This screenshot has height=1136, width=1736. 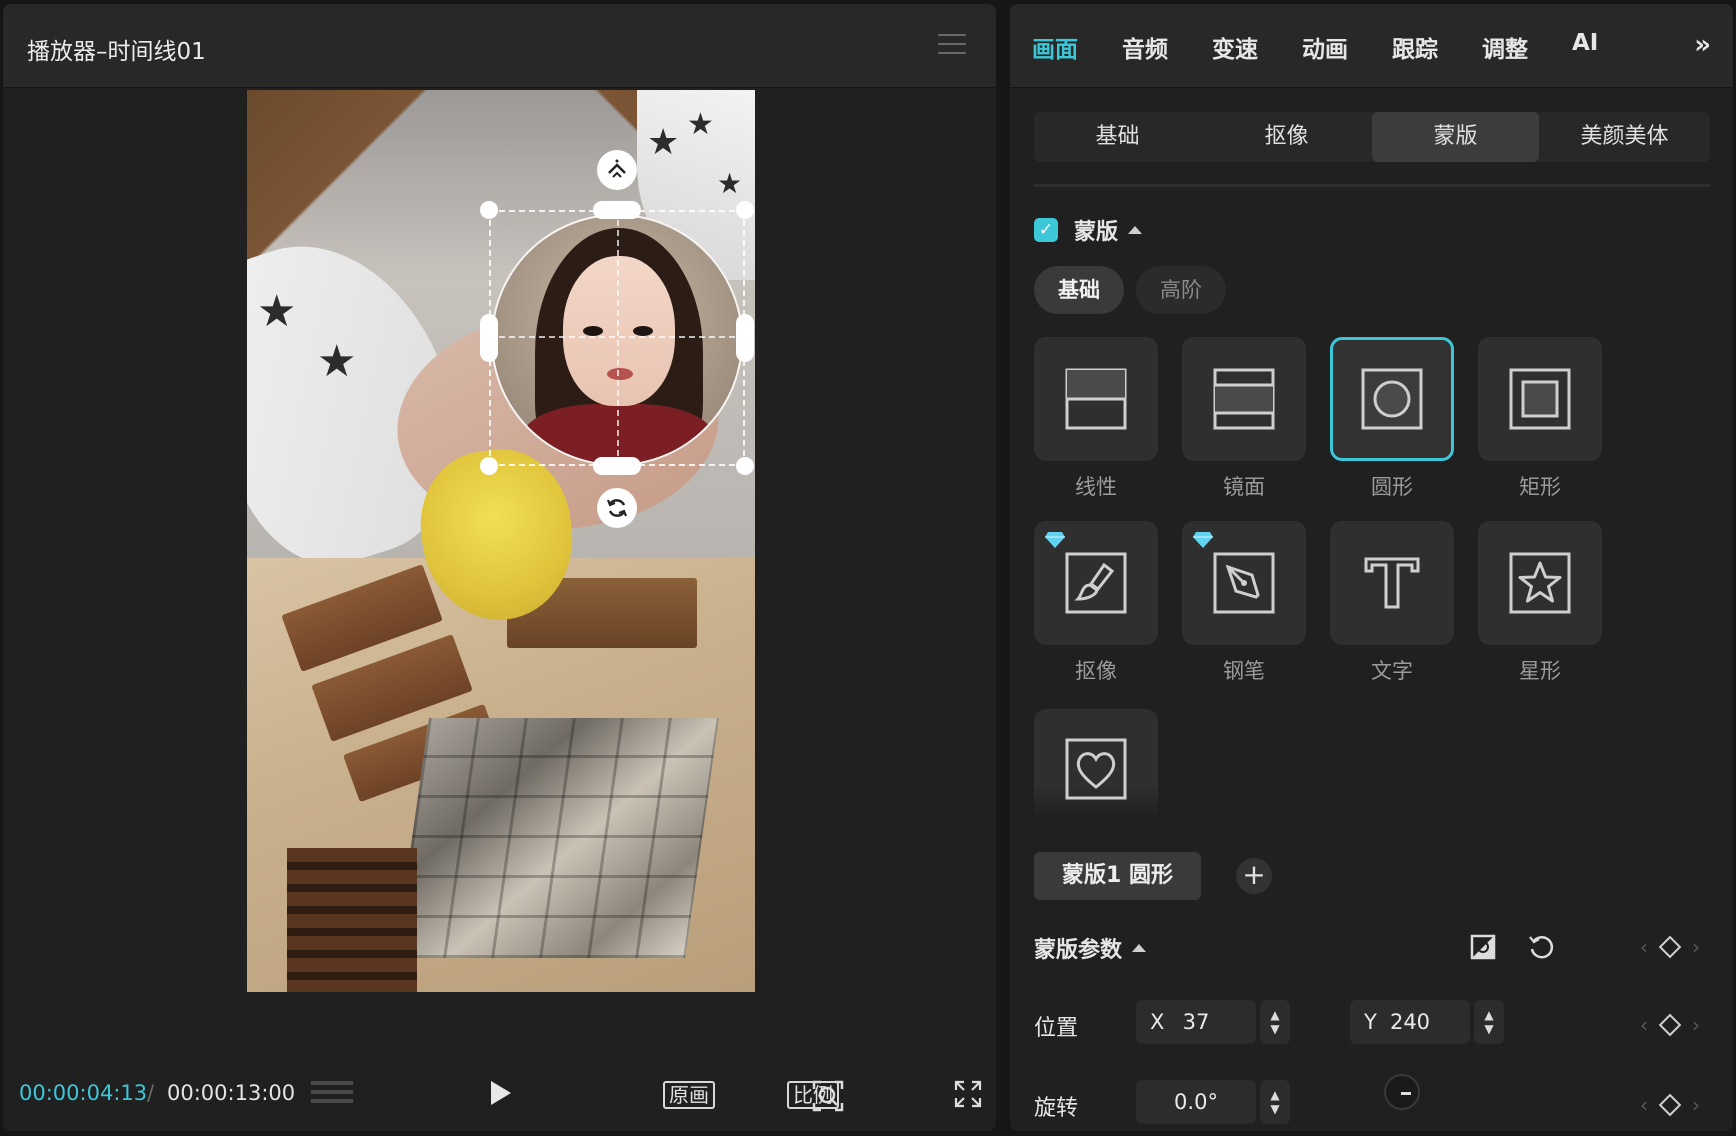 What do you see at coordinates (813, 1095) in the screenshot?
I see `aspect-ratio-button: 比例` at bounding box center [813, 1095].